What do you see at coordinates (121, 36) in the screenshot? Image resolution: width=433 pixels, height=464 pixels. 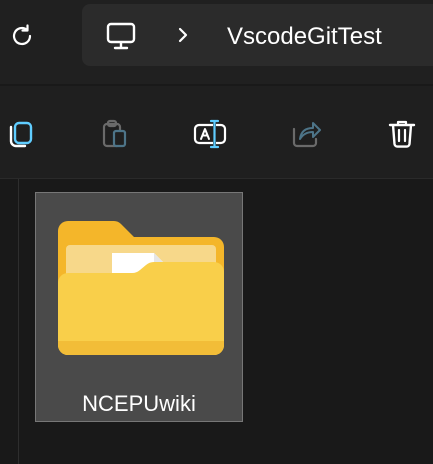 I see `pc-icon` at bounding box center [121, 36].